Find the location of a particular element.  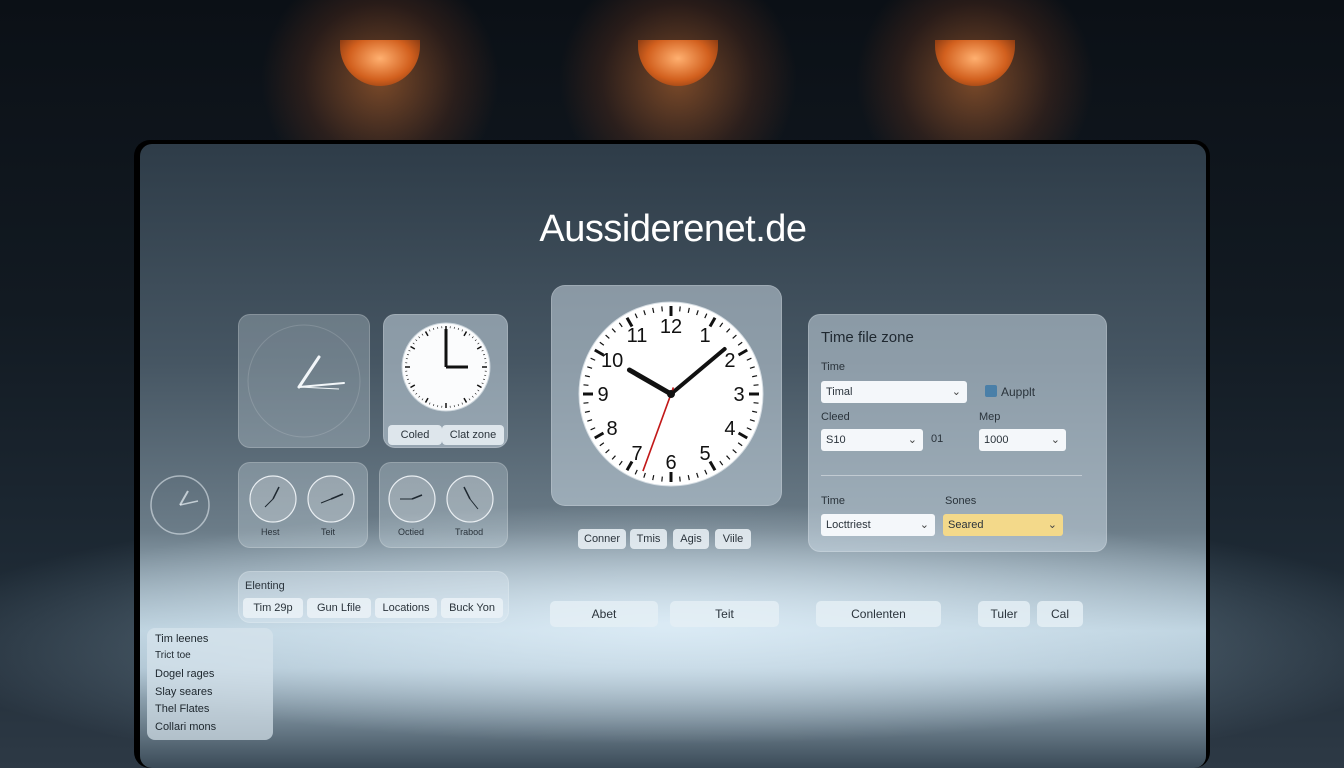

list-item: Slay seares is located at coordinates (183, 692).